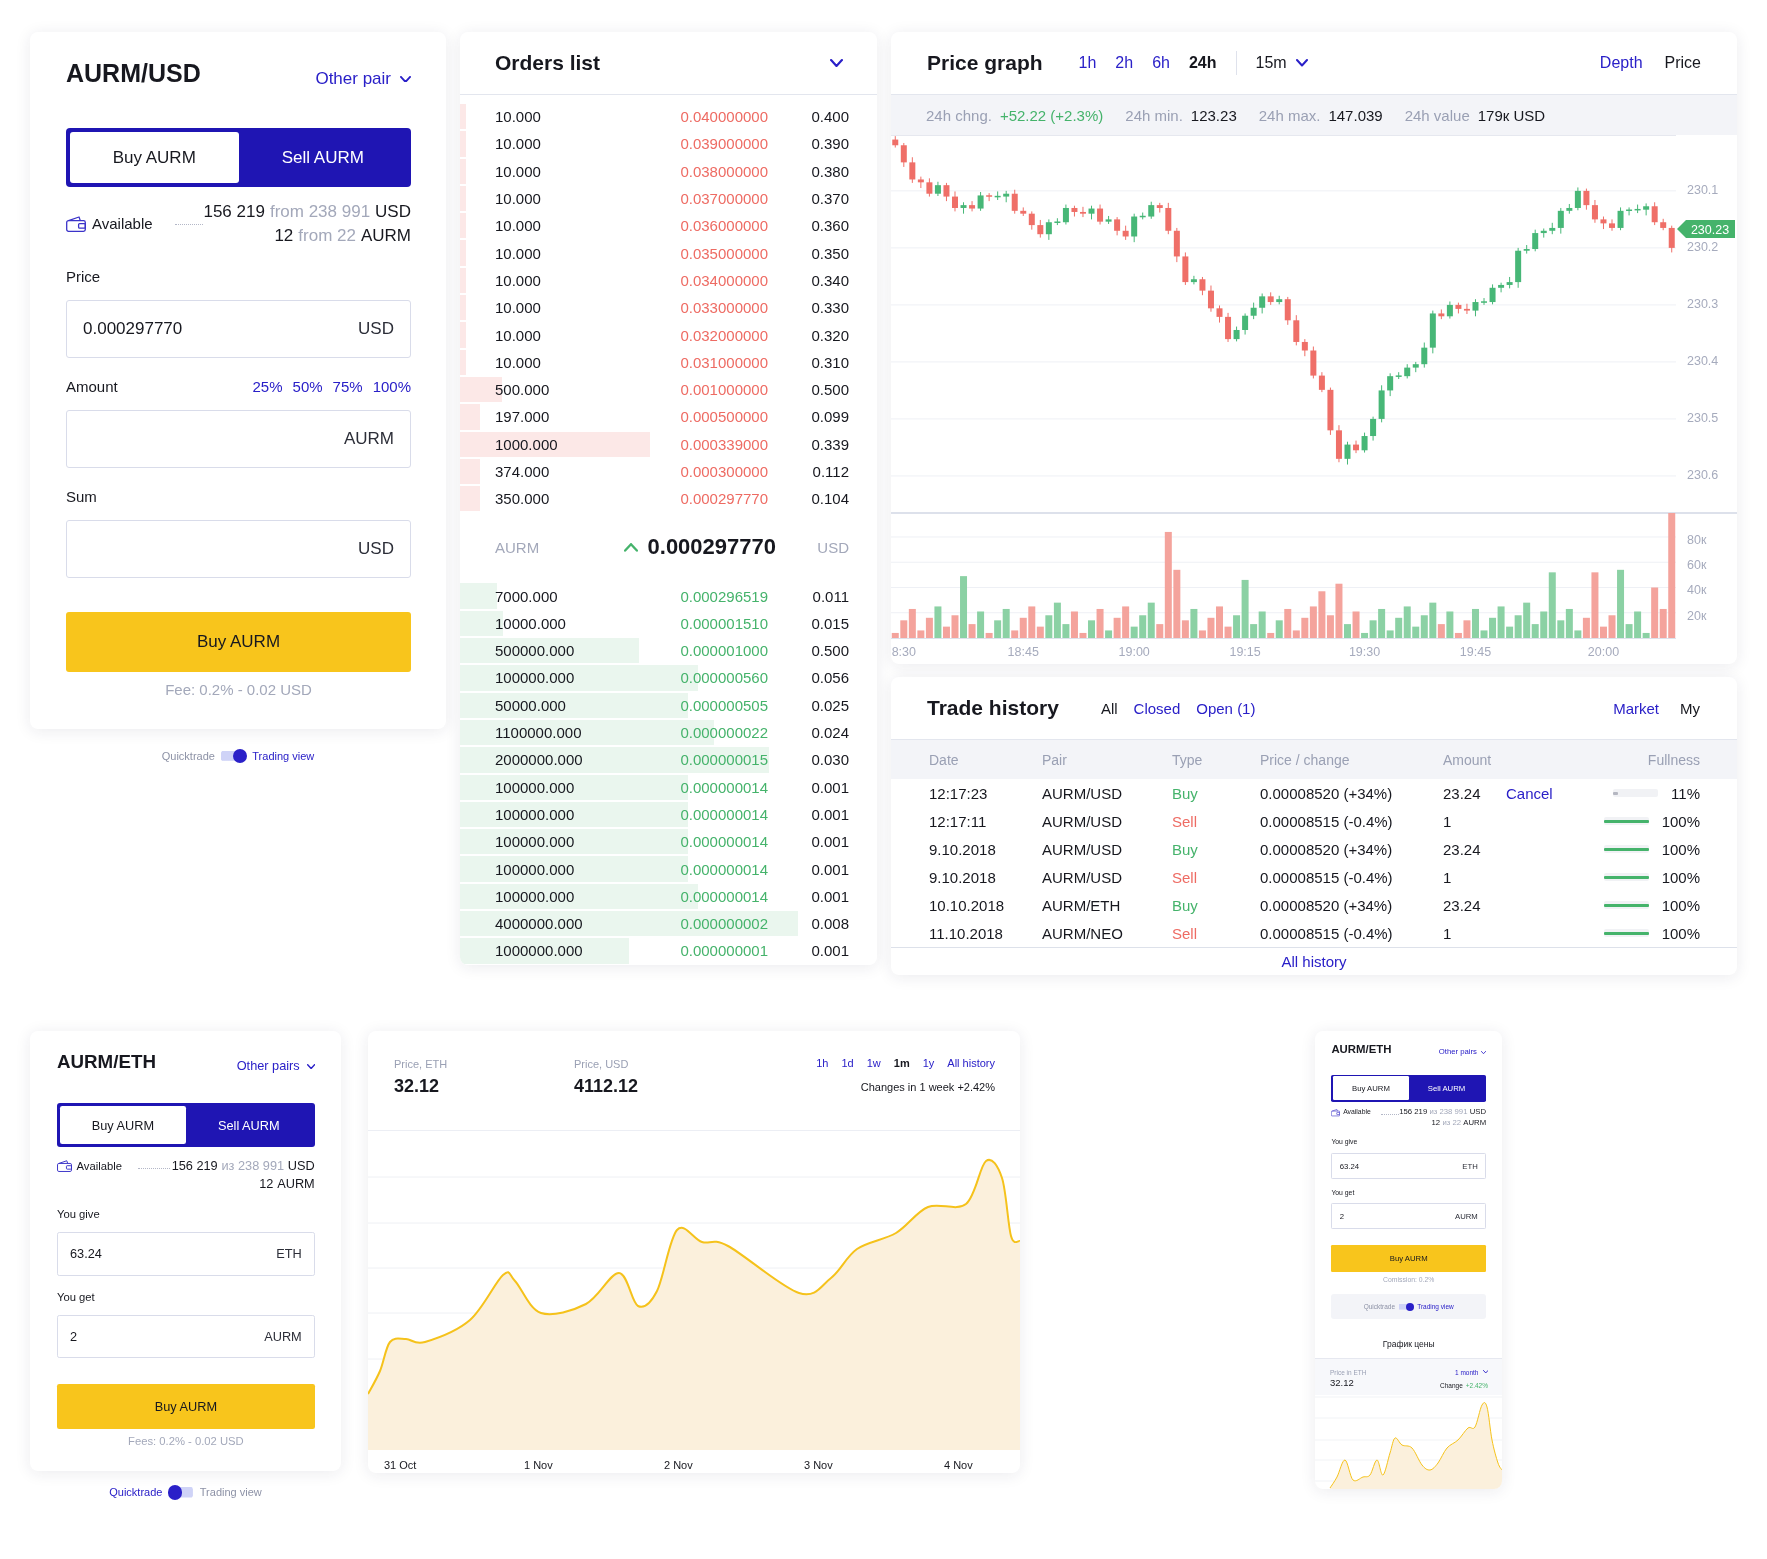 The width and height of the screenshot is (1767, 1559). What do you see at coordinates (417, 1086) in the screenshot?
I see `price-value: 32.12` at bounding box center [417, 1086].